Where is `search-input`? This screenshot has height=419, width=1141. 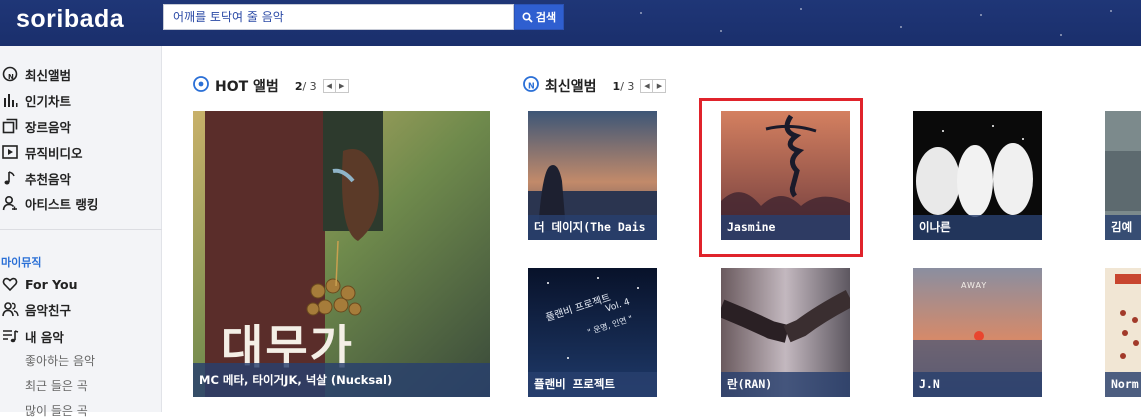
search-input is located at coordinates (338, 17).